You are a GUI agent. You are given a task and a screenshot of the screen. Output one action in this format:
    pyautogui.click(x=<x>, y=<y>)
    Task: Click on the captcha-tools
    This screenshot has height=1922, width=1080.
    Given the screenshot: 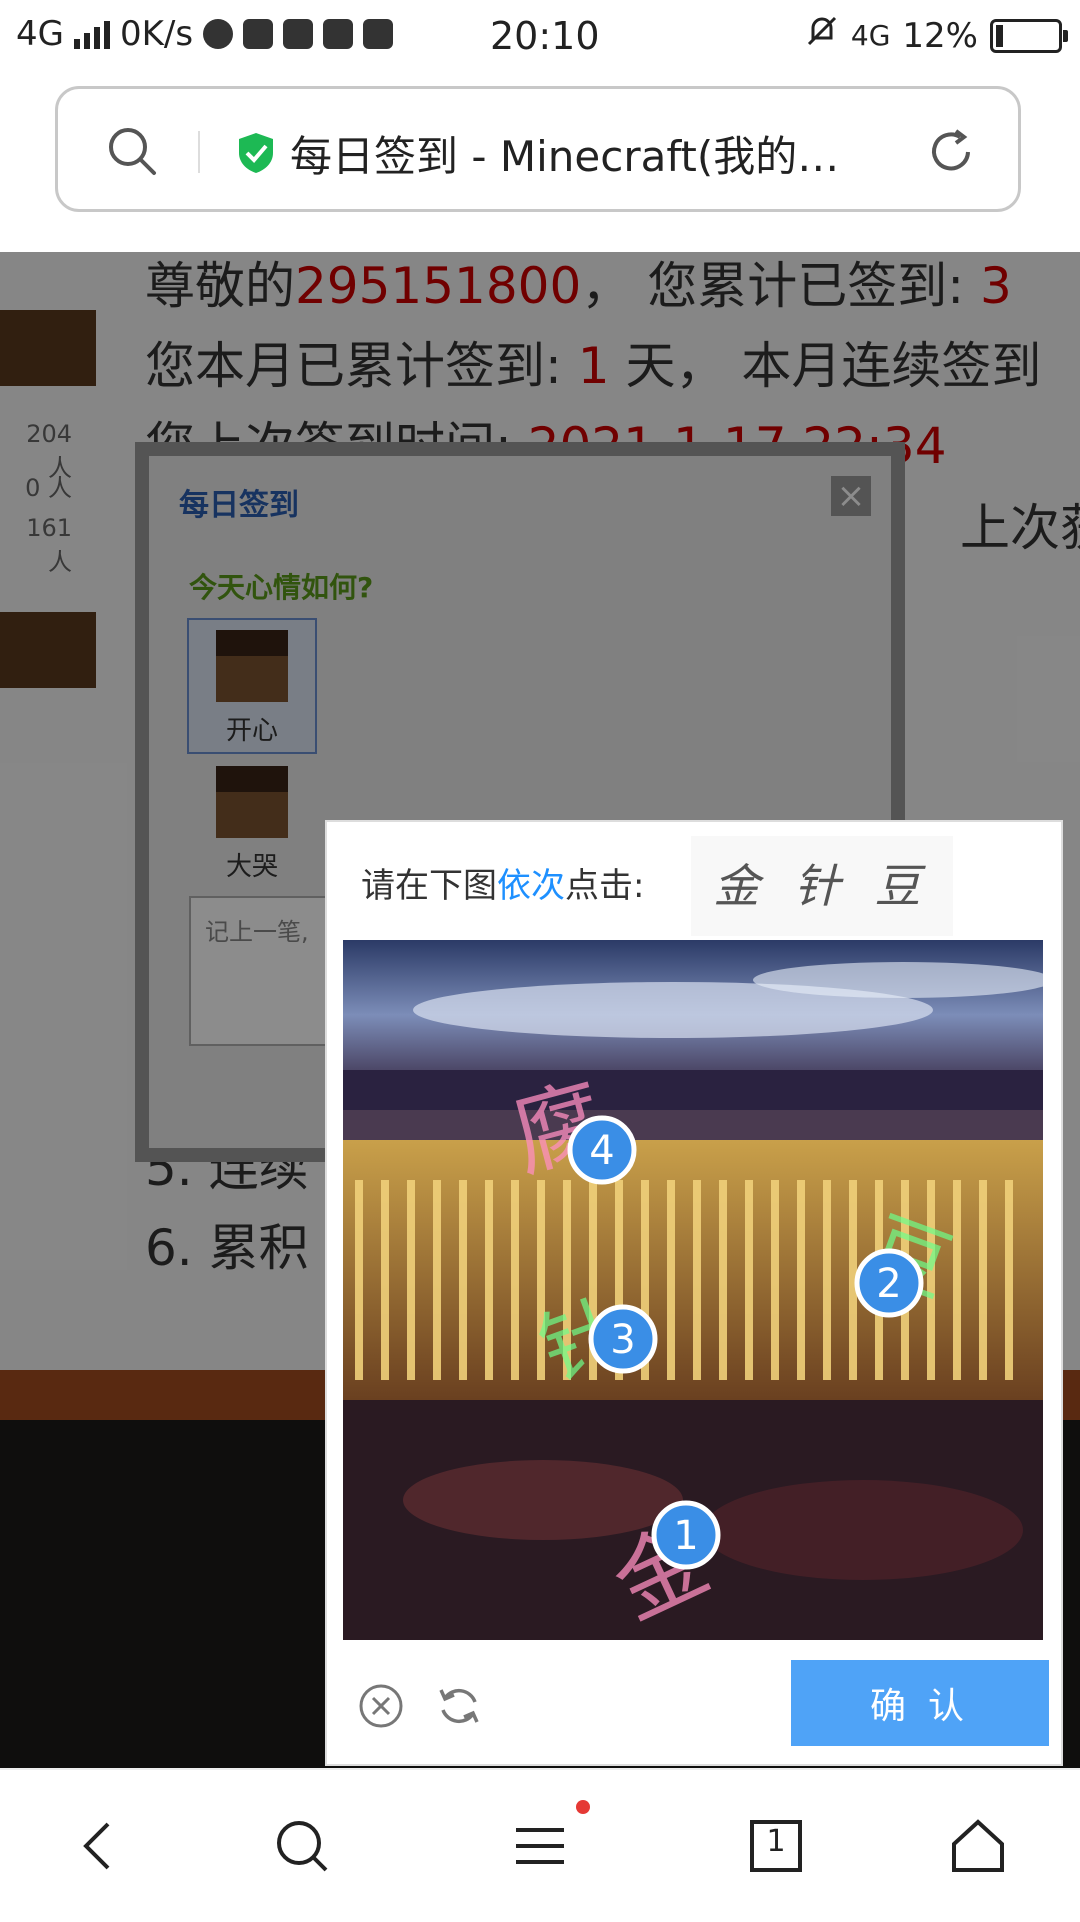 What is the action you would take?
    pyautogui.click(x=420, y=1708)
    